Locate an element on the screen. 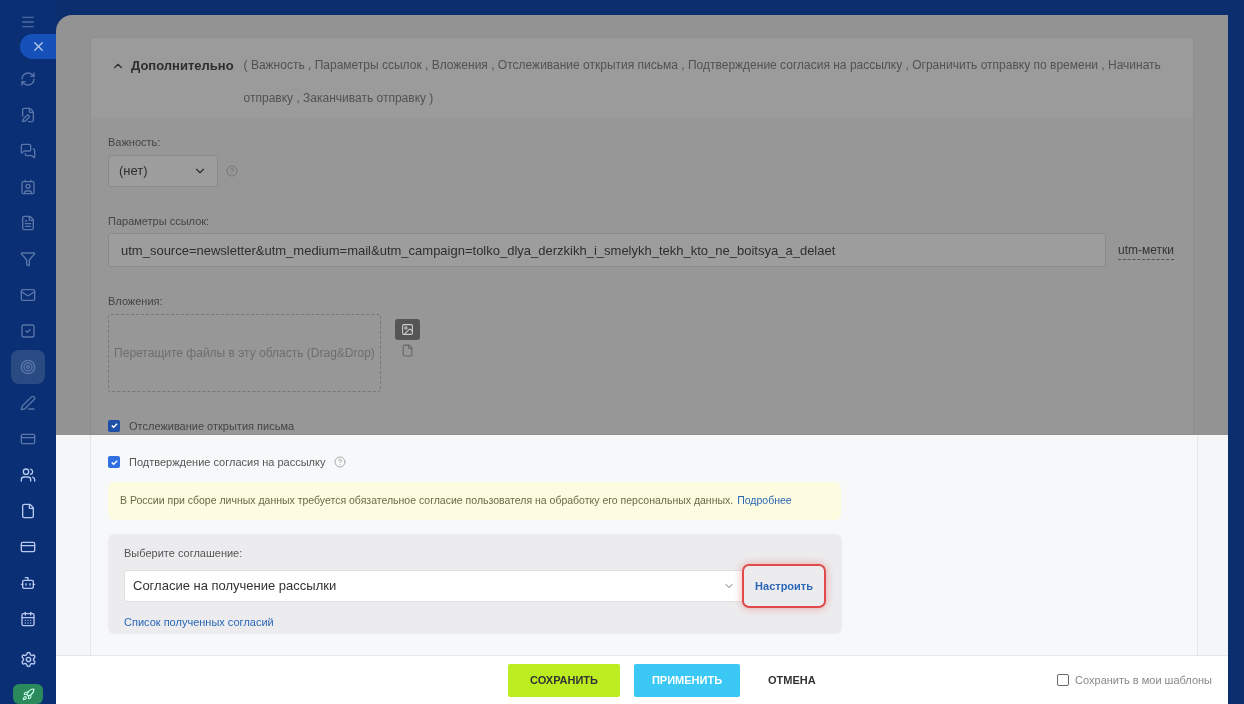 The width and height of the screenshot is (1244, 704). importance-select: (нет) is located at coordinates (163, 170).